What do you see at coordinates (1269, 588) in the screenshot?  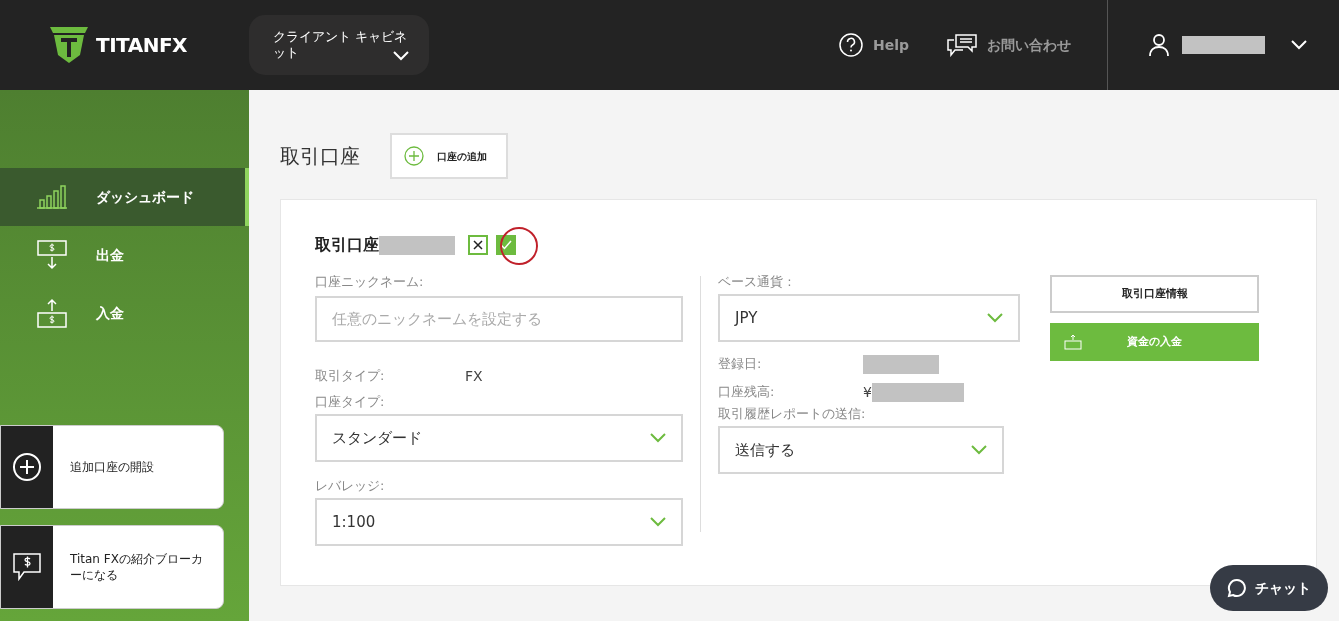 I see `chat-button: チャット` at bounding box center [1269, 588].